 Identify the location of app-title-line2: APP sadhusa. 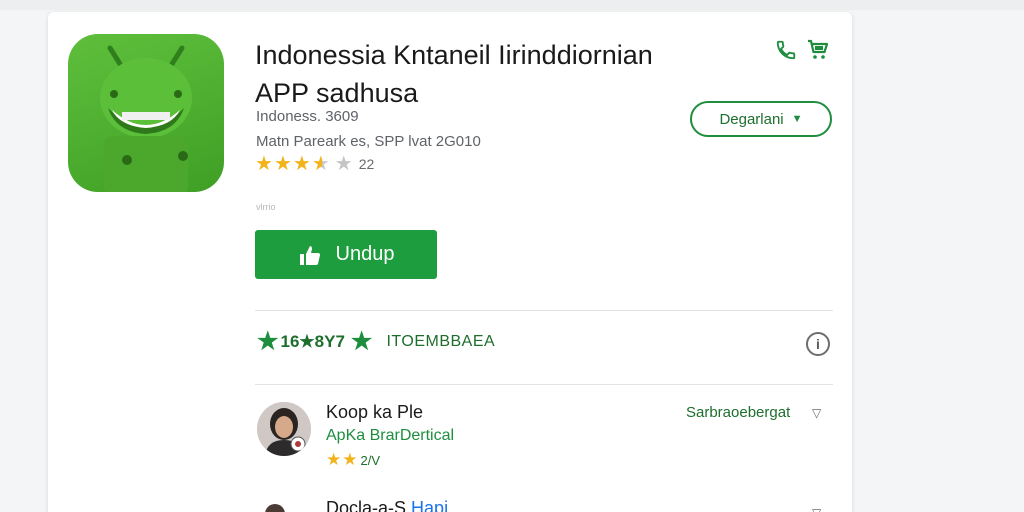
(337, 93).